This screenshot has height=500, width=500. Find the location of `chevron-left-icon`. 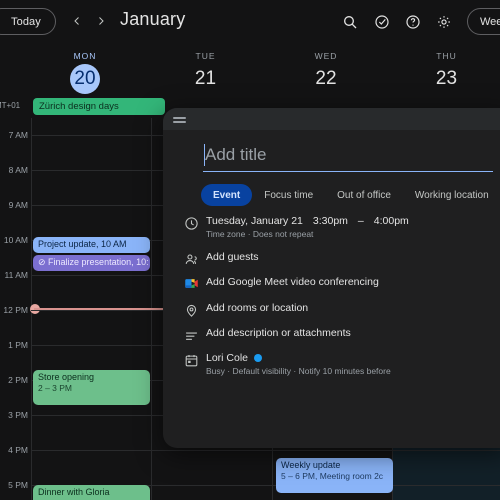

chevron-left-icon is located at coordinates (77, 21).